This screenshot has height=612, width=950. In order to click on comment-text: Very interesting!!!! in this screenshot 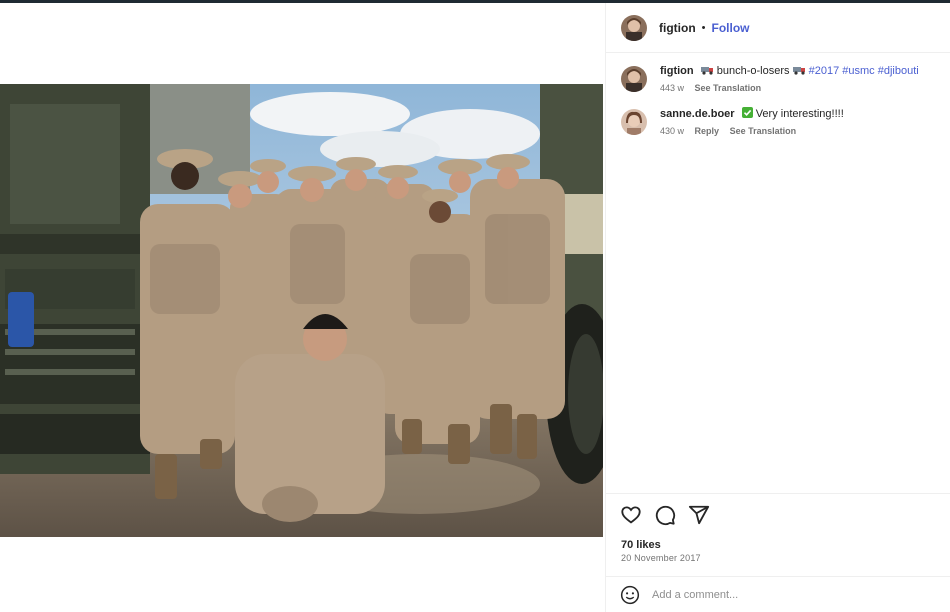, I will do `click(799, 114)`.